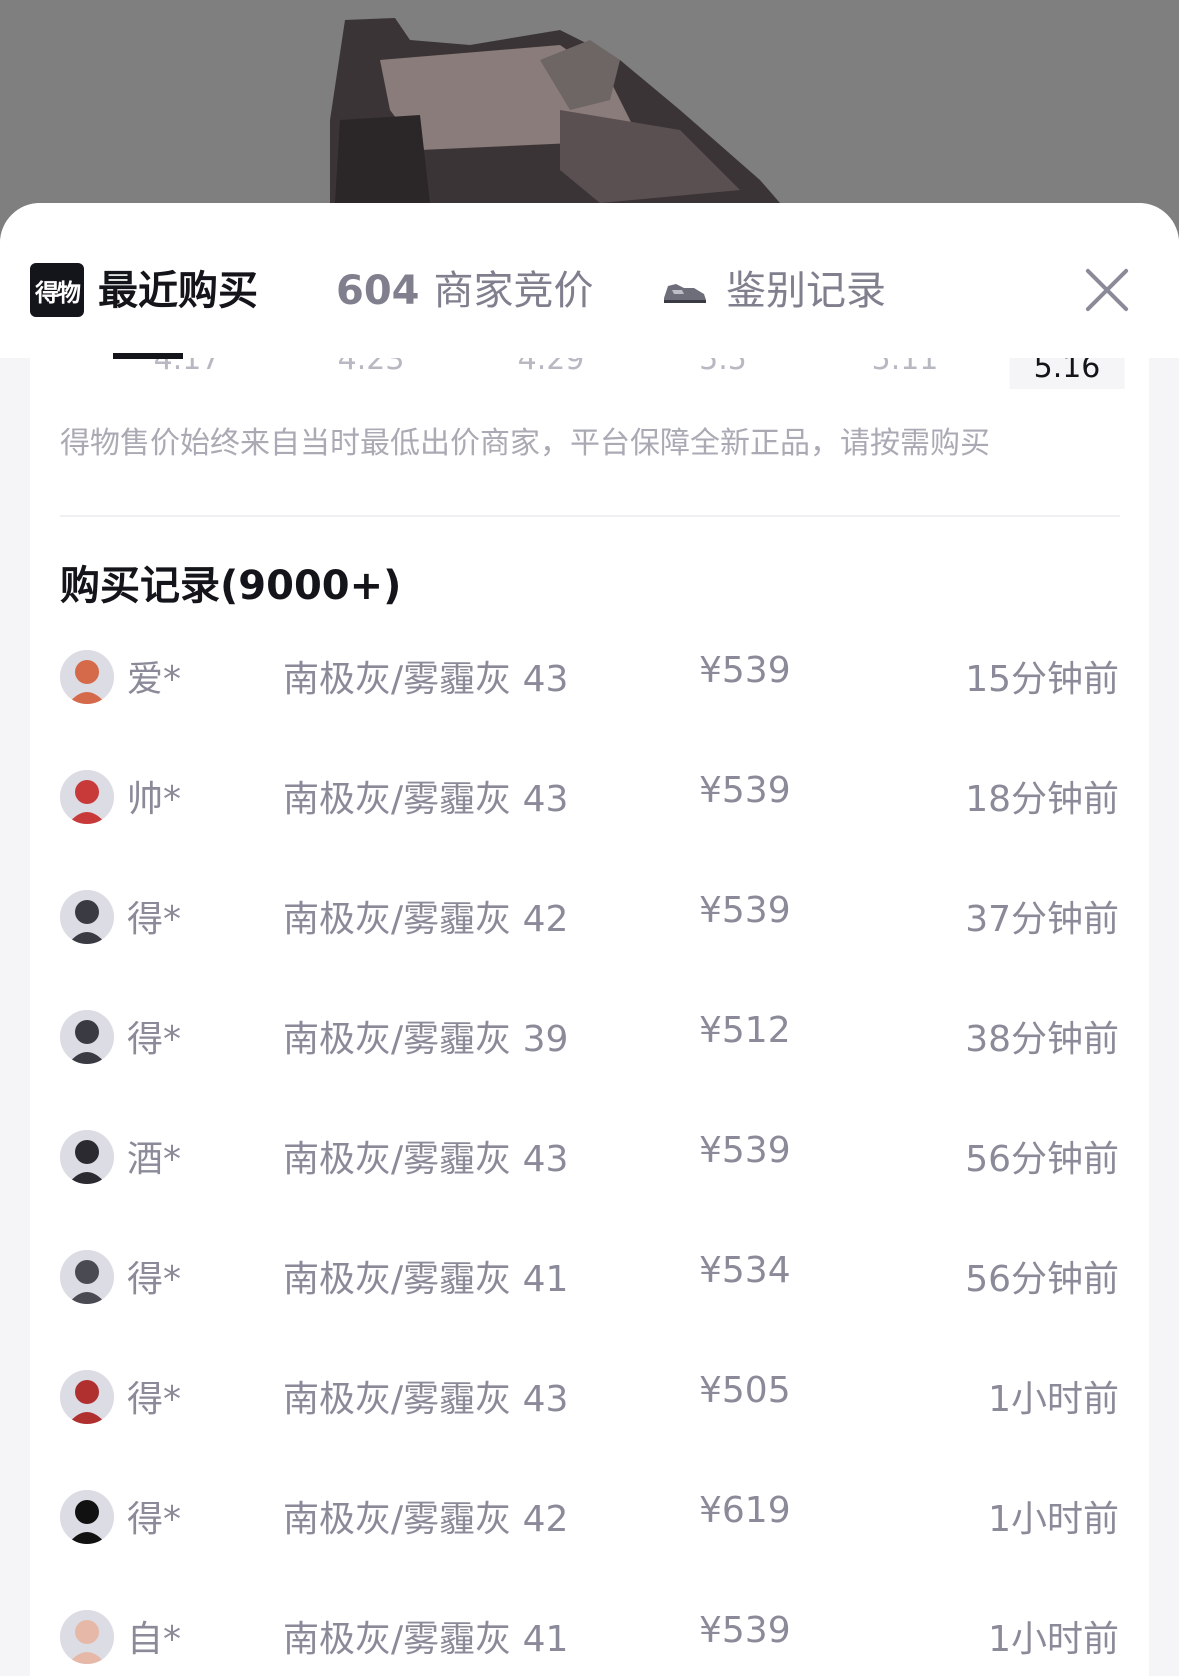 This screenshot has width=1179, height=1676. I want to click on tab-merchant-bid: 604 商家竞价, so click(465, 291).